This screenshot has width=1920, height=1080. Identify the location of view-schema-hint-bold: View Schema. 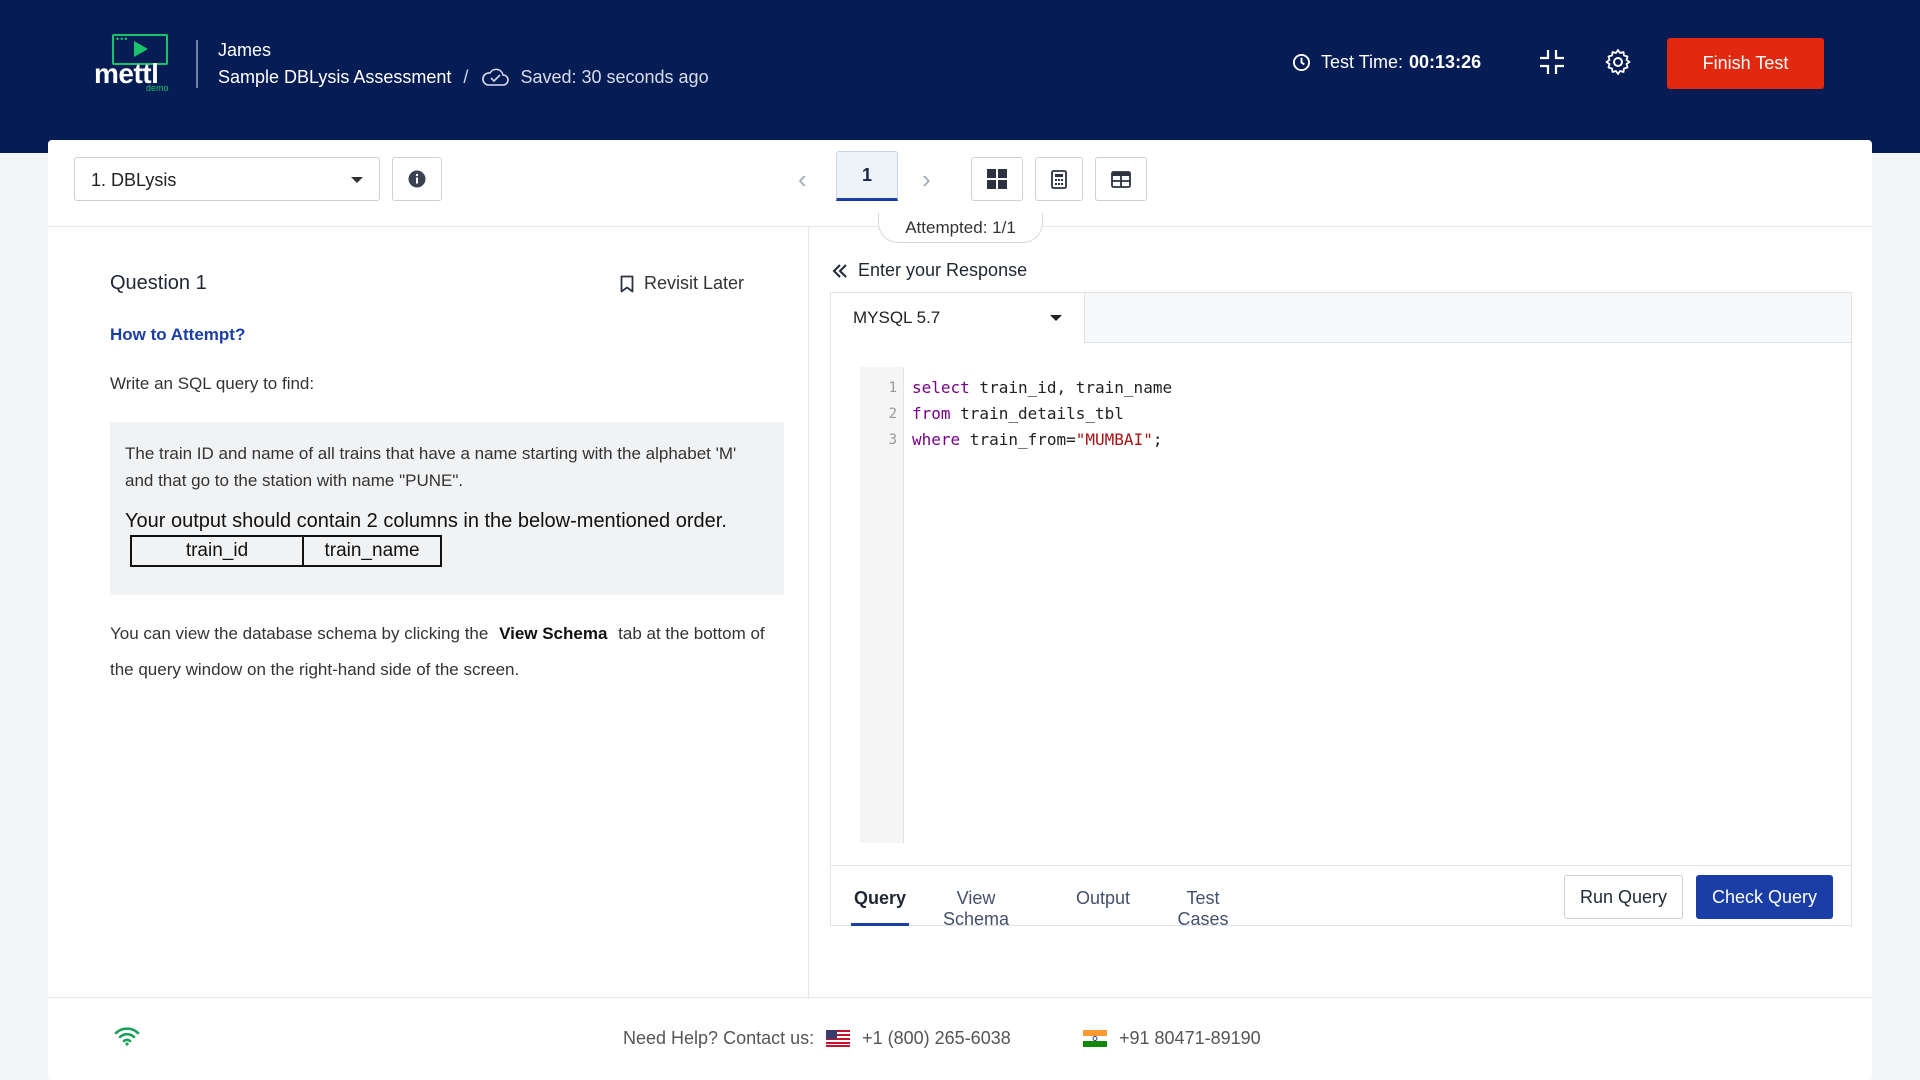
(553, 633).